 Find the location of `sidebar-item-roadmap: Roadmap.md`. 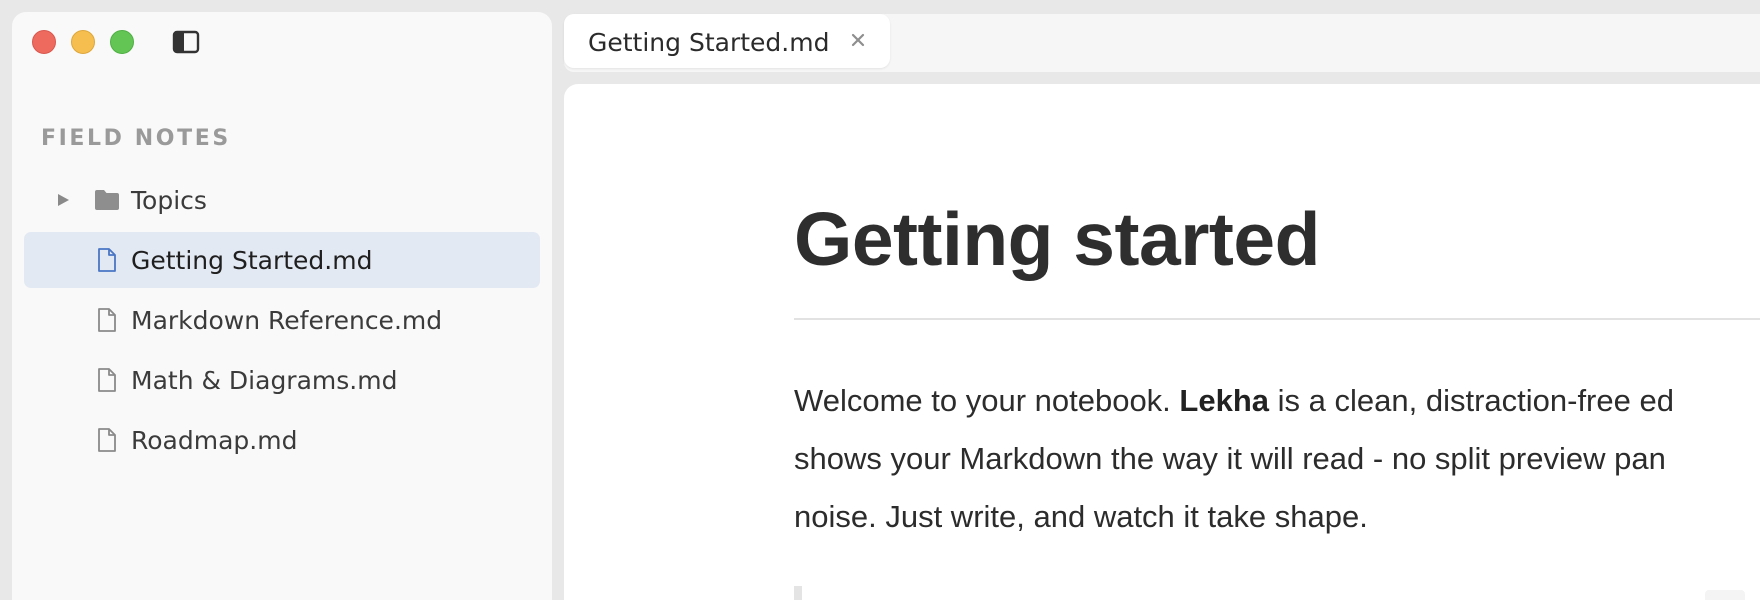

sidebar-item-roadmap: Roadmap.md is located at coordinates (282, 440).